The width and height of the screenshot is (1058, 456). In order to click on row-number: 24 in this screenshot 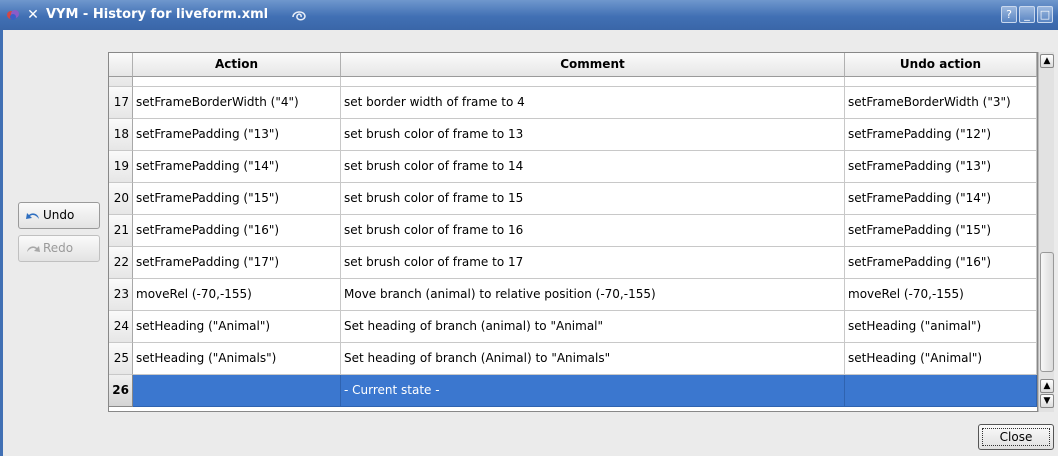, I will do `click(121, 327)`.